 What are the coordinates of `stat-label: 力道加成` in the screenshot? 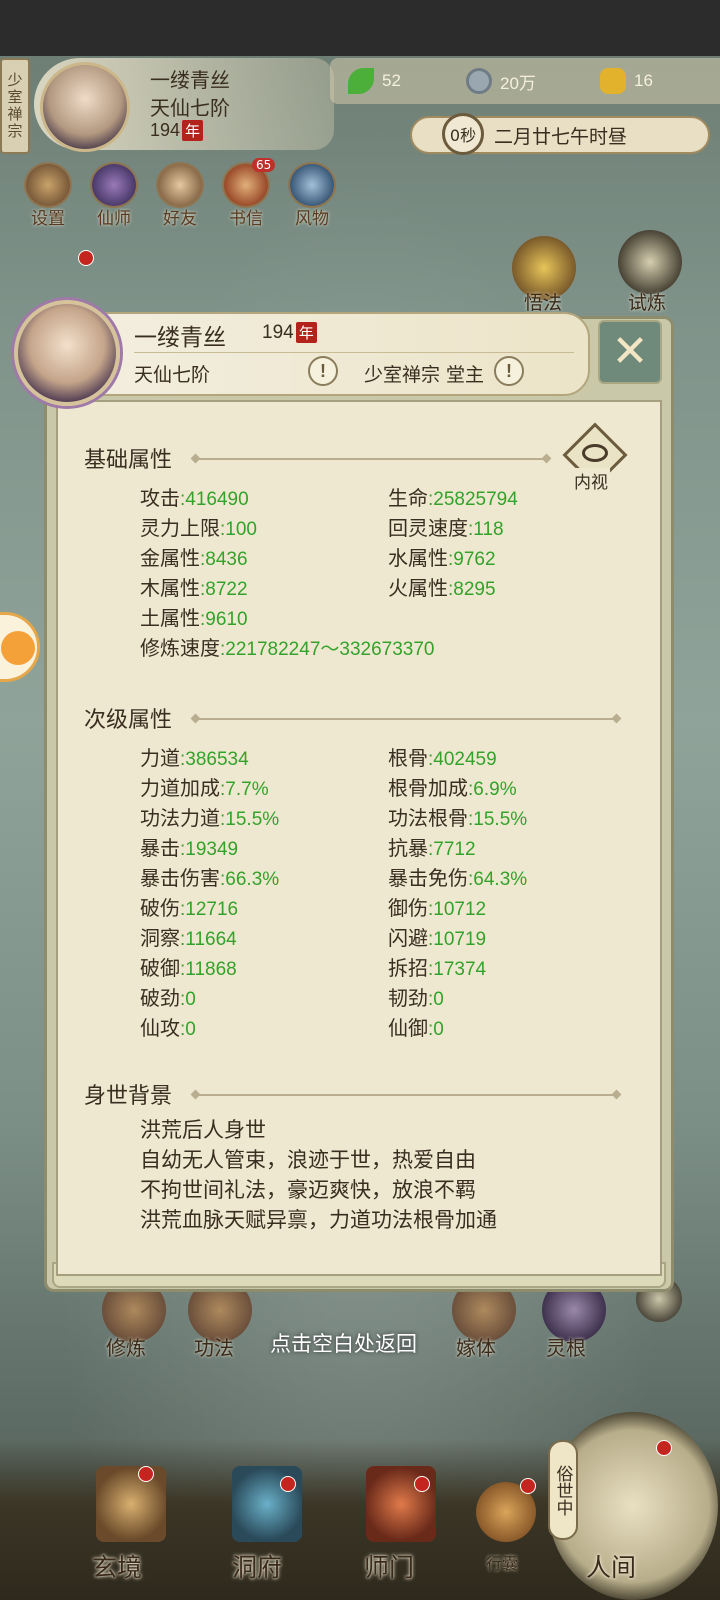 It's located at (180, 788).